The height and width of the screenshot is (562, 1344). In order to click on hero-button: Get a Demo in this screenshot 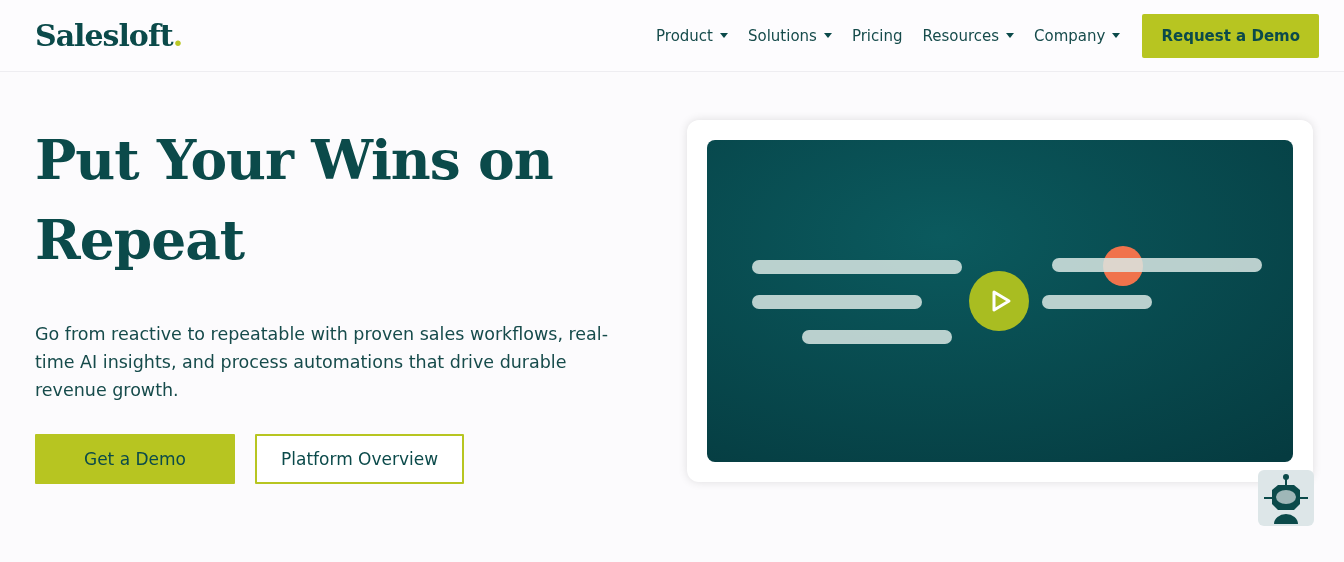, I will do `click(135, 459)`.